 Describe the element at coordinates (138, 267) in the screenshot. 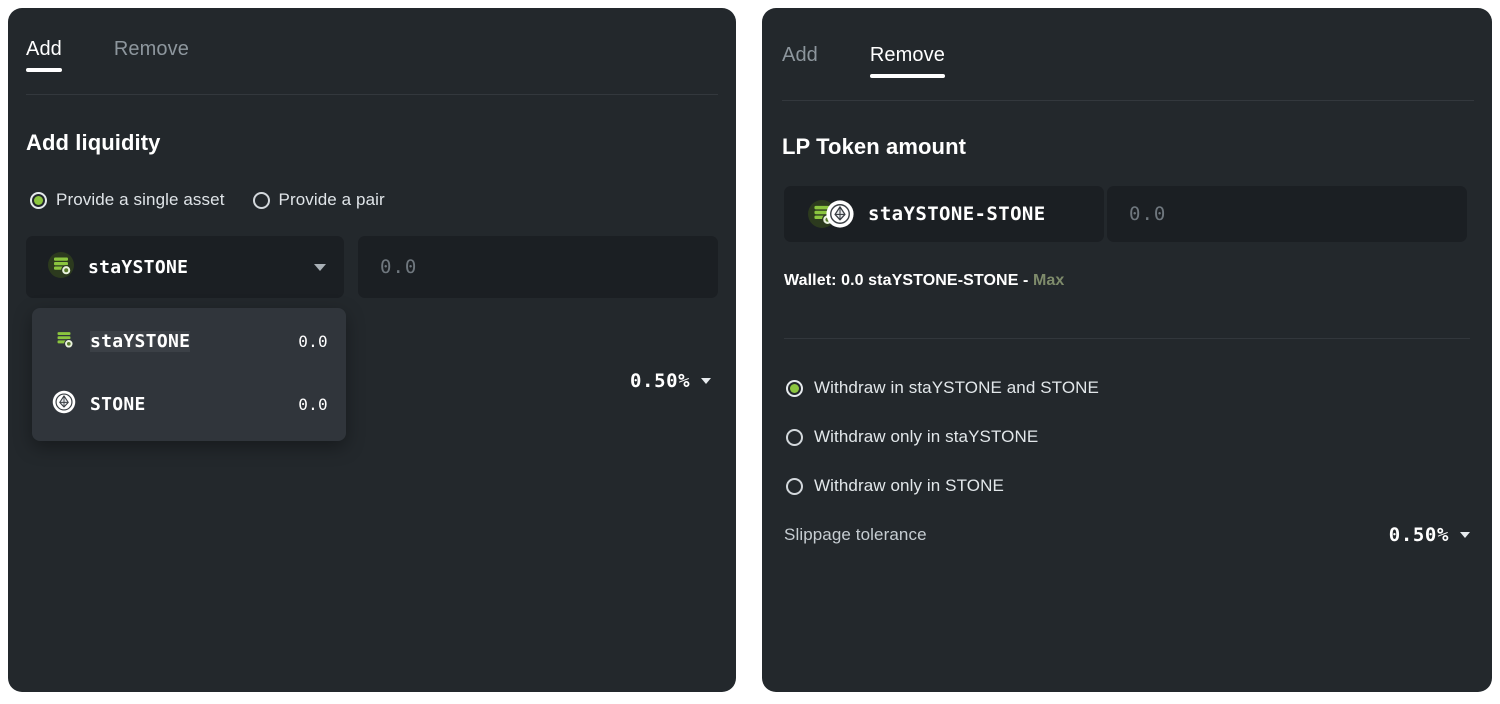

I see `selected-token-label: staYSTONE` at that location.